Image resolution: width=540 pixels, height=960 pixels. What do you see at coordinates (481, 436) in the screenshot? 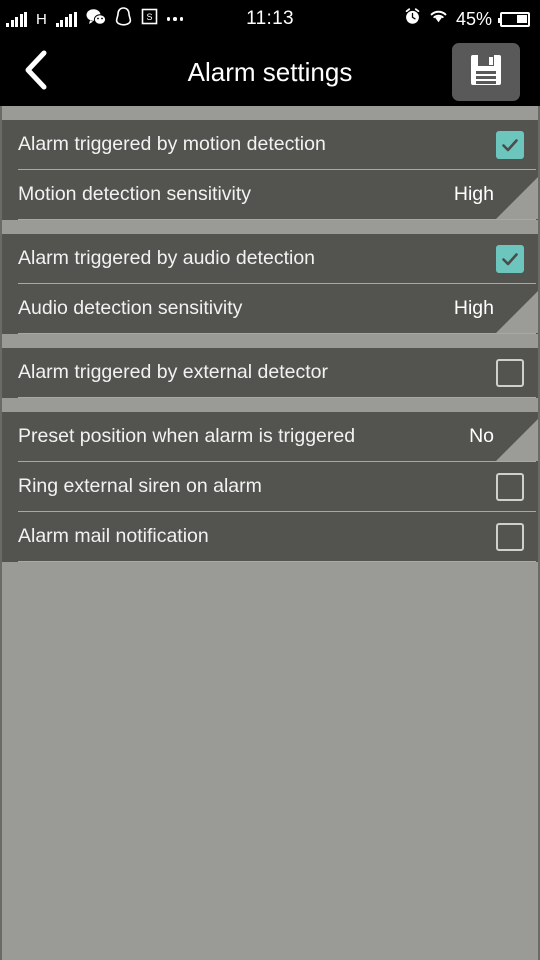
I see `row-value: No` at bounding box center [481, 436].